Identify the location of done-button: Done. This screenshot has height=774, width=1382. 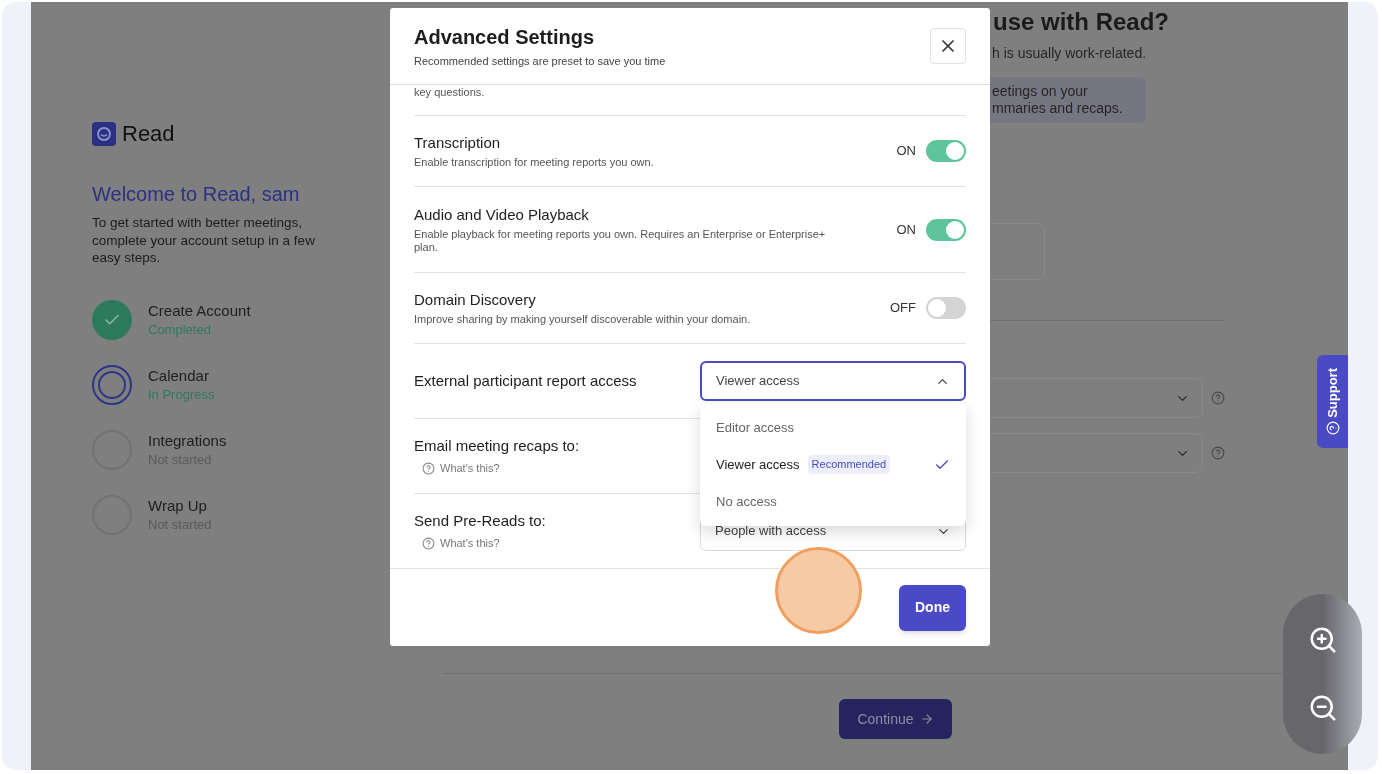
(932, 607).